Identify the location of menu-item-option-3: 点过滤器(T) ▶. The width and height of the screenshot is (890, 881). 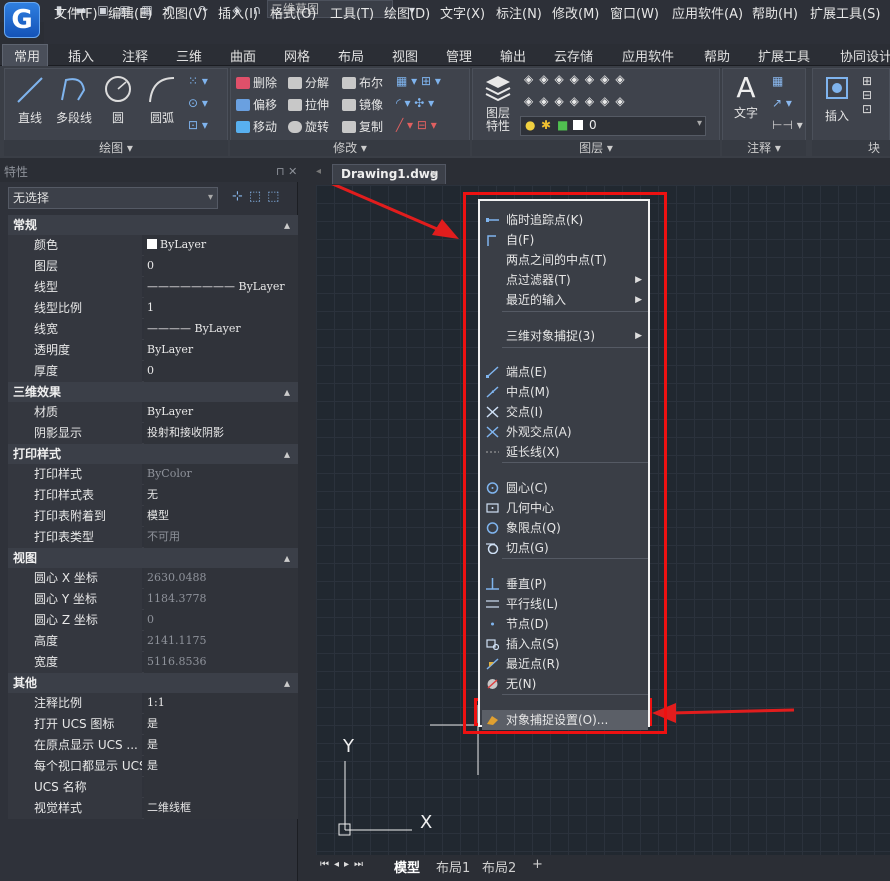
(565, 280).